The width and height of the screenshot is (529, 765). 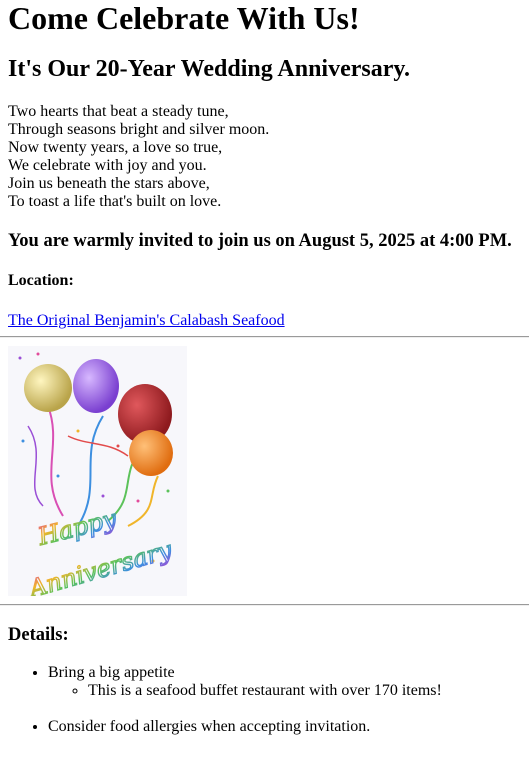 I want to click on orange-balloon, so click(x=151, y=453).